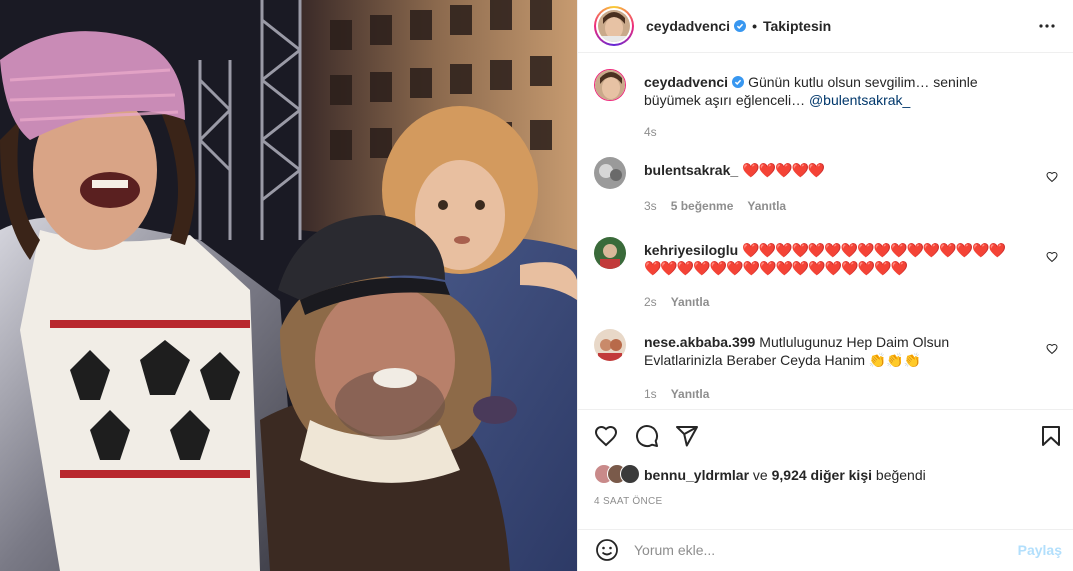 This screenshot has height=571, width=1073. I want to click on comment-username: kehriyesiloglu, so click(691, 250).